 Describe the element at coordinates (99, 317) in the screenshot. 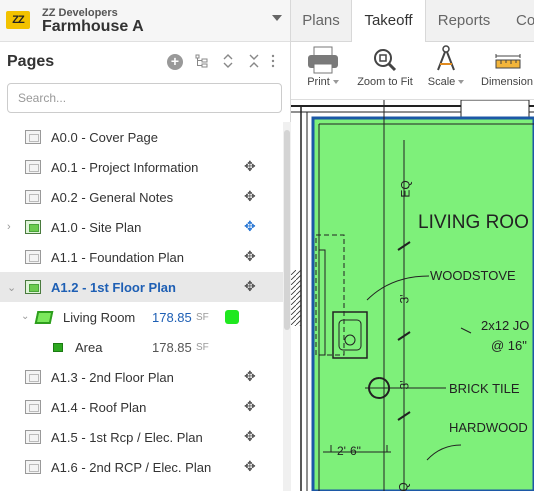

I see `takeoff-name: Living Room` at that location.